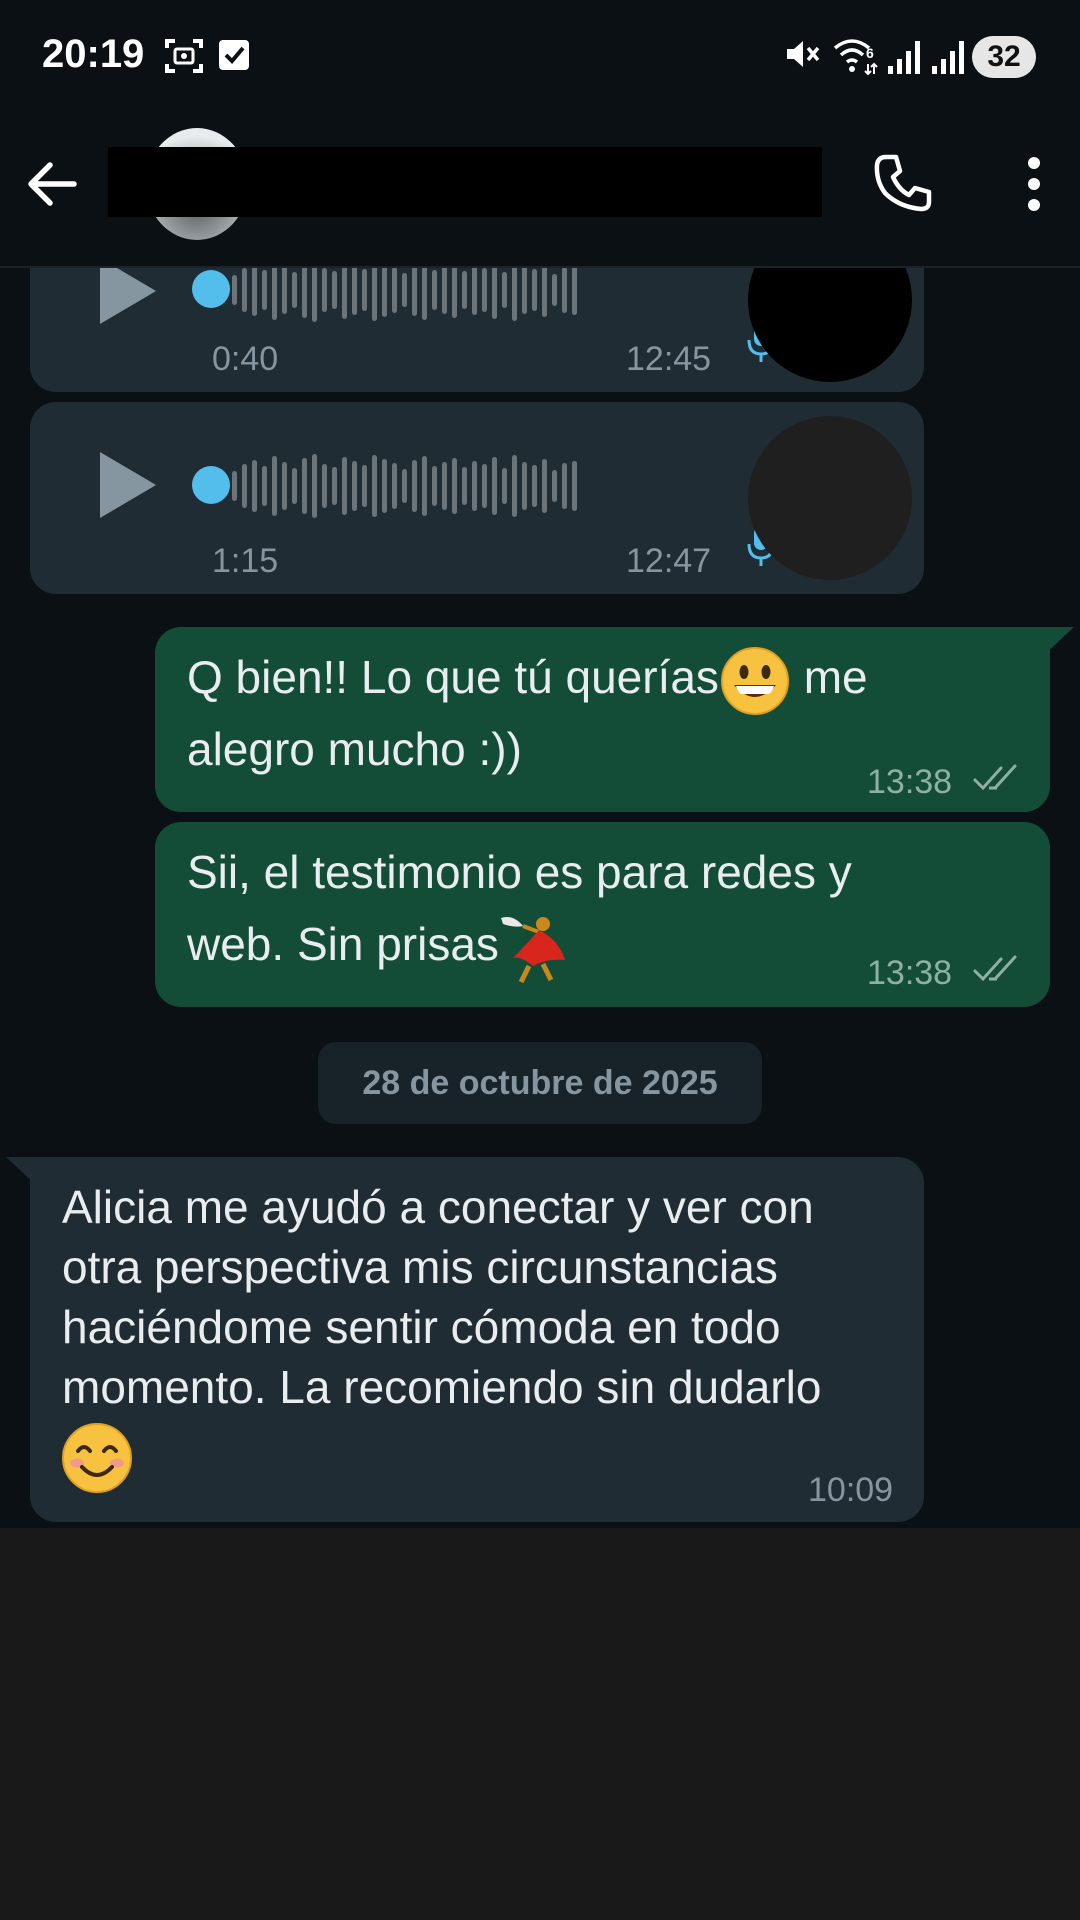  What do you see at coordinates (870, 53) in the screenshot?
I see `svg-text: 6` at bounding box center [870, 53].